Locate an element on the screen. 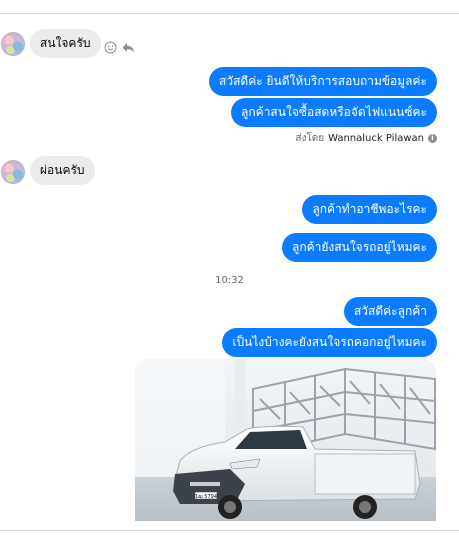  incoming-message: สนใจครับ is located at coordinates (65, 43).